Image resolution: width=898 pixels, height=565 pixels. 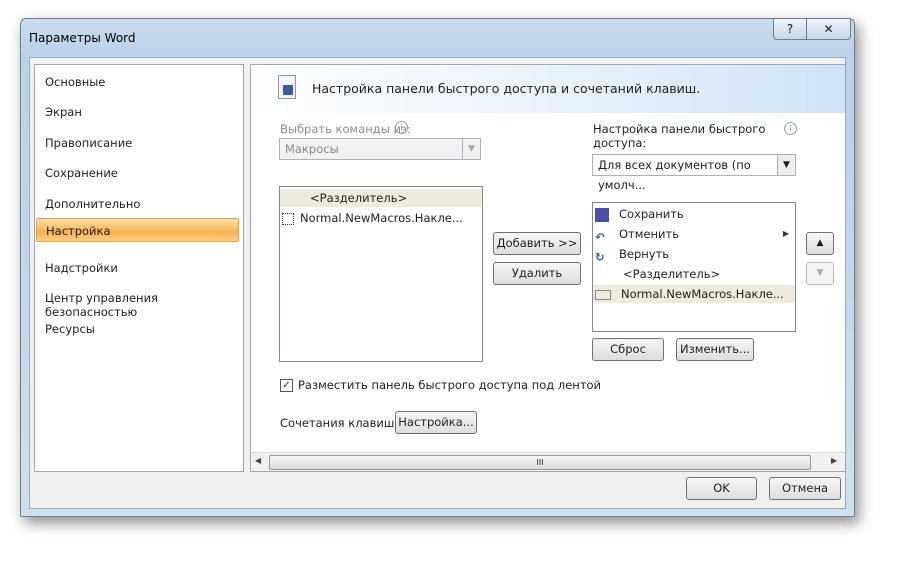 I want to click on choose-commands-dropdown: Макросы ▼, so click(x=380, y=149).